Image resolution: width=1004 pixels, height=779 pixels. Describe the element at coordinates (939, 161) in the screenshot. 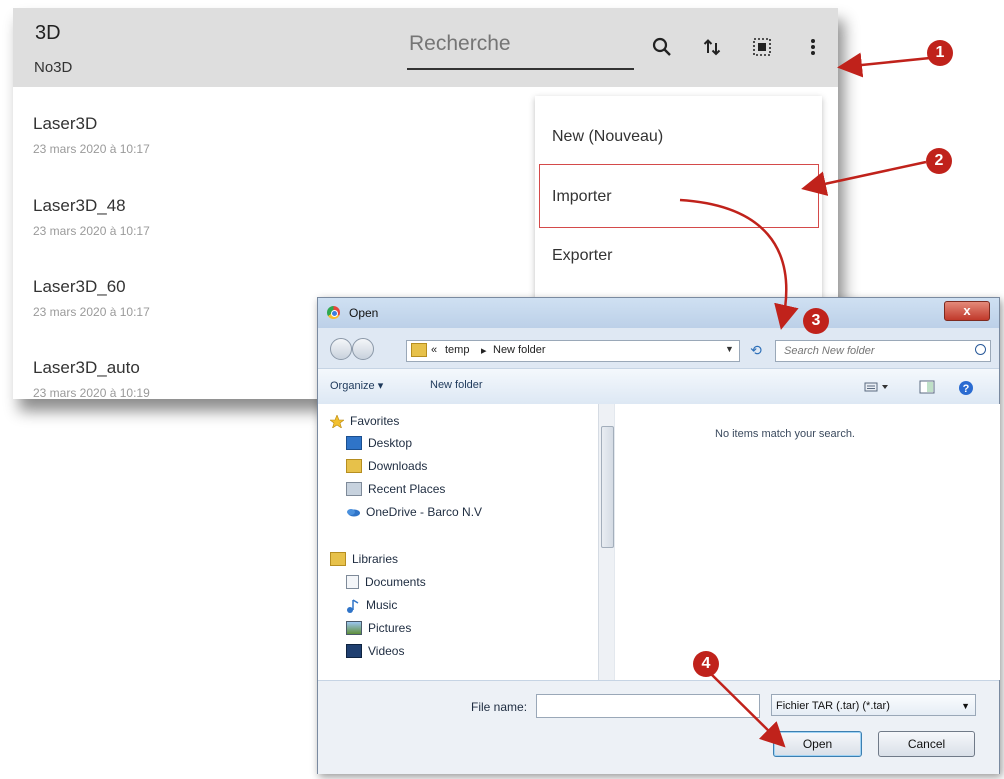

I see `callout-2: 2` at that location.